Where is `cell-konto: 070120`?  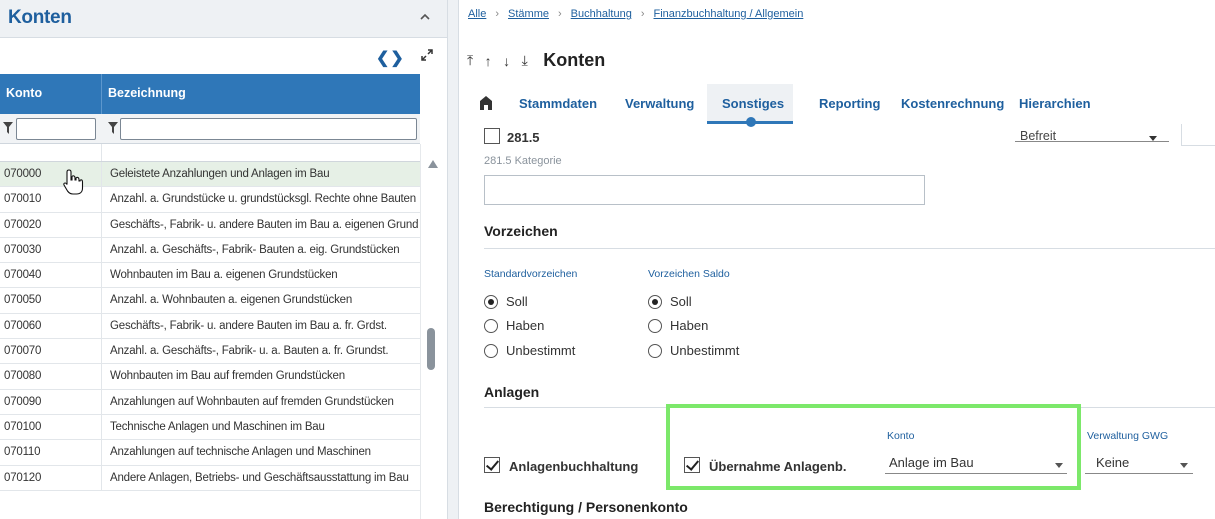 cell-konto: 070120 is located at coordinates (23, 477).